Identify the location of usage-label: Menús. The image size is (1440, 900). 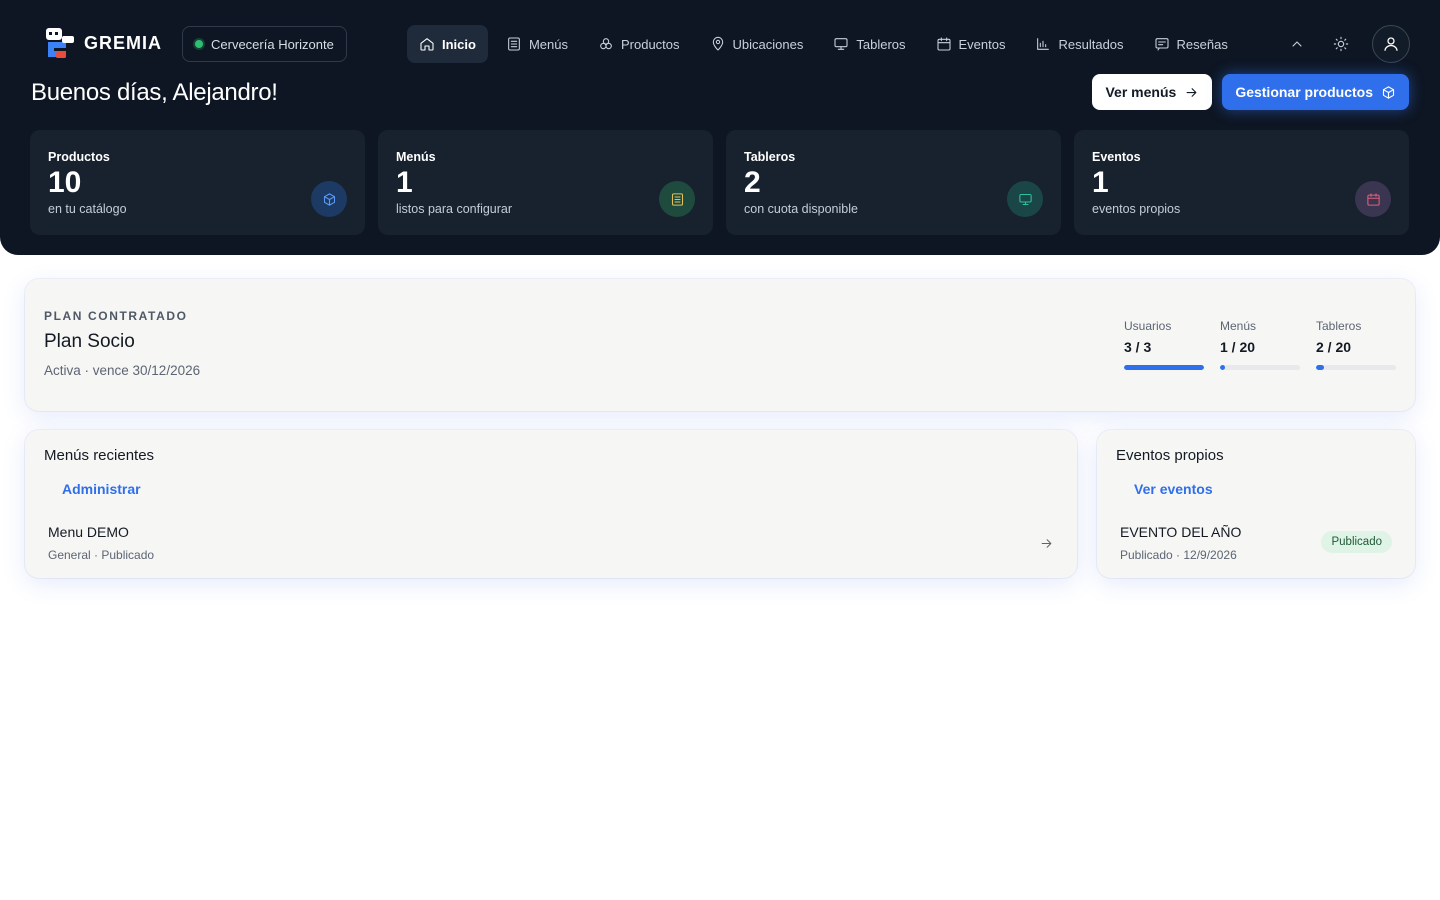
(1238, 326).